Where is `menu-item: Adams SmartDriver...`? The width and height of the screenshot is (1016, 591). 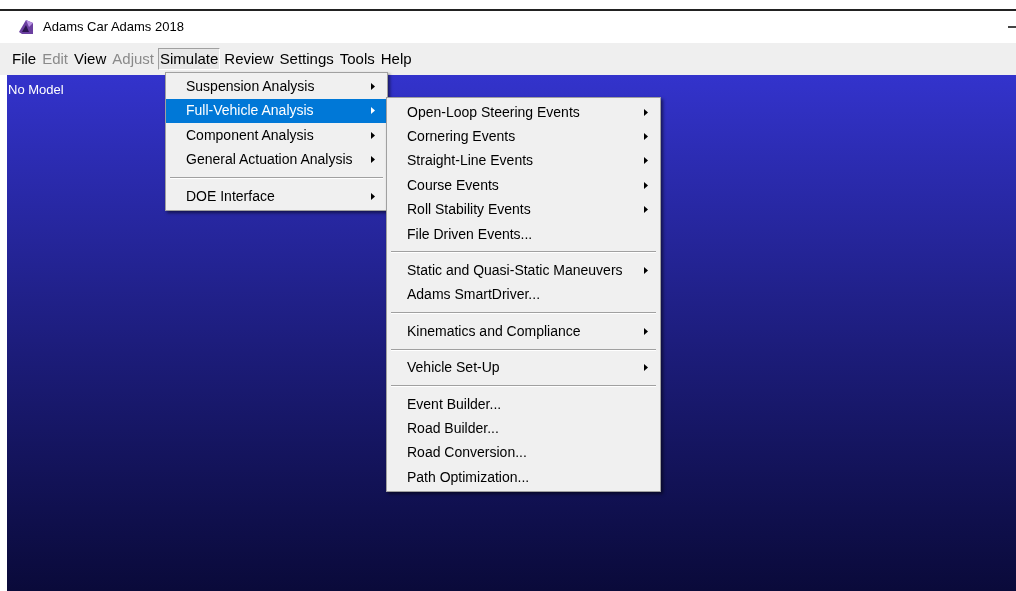 menu-item: Adams SmartDriver... is located at coordinates (523, 295).